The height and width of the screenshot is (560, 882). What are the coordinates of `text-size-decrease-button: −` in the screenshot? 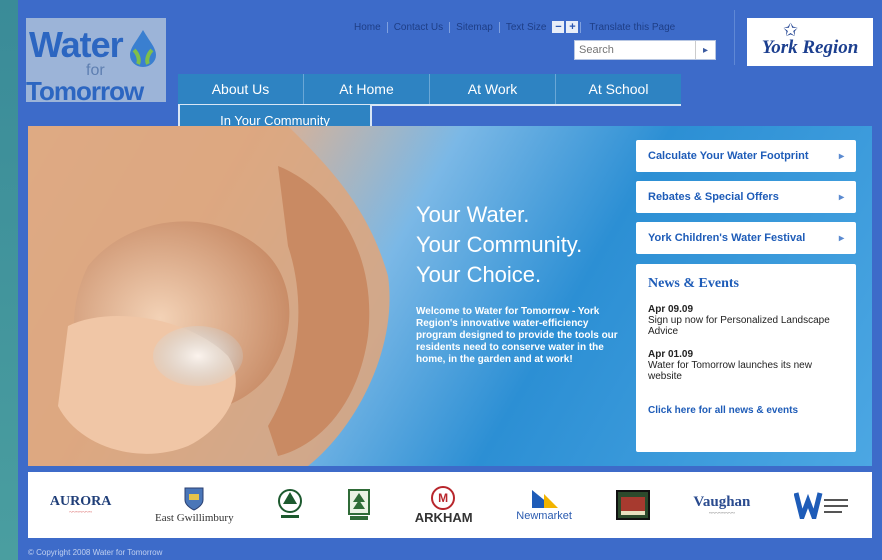 It's located at (558, 27).